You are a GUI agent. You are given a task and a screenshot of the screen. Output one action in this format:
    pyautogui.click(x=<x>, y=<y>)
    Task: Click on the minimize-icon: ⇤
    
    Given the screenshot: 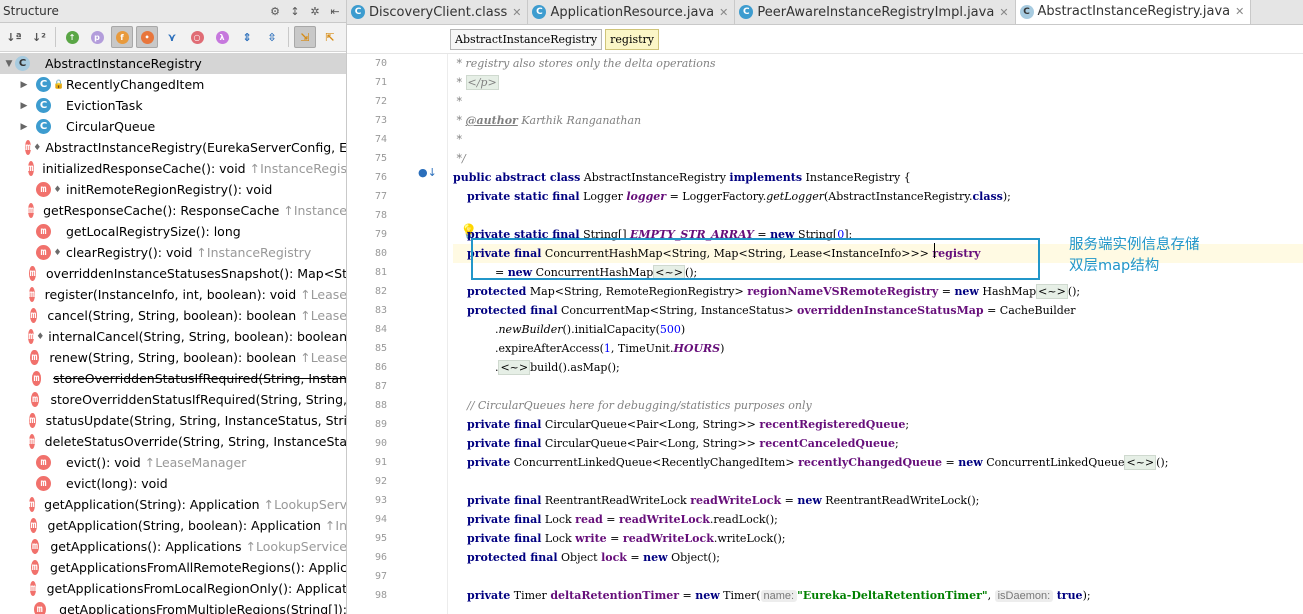 What is the action you would take?
    pyautogui.click(x=335, y=11)
    